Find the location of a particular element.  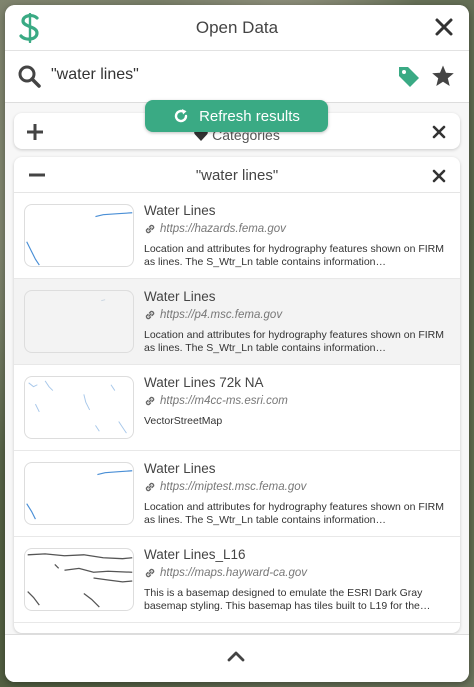

tag-icon is located at coordinates (409, 76).